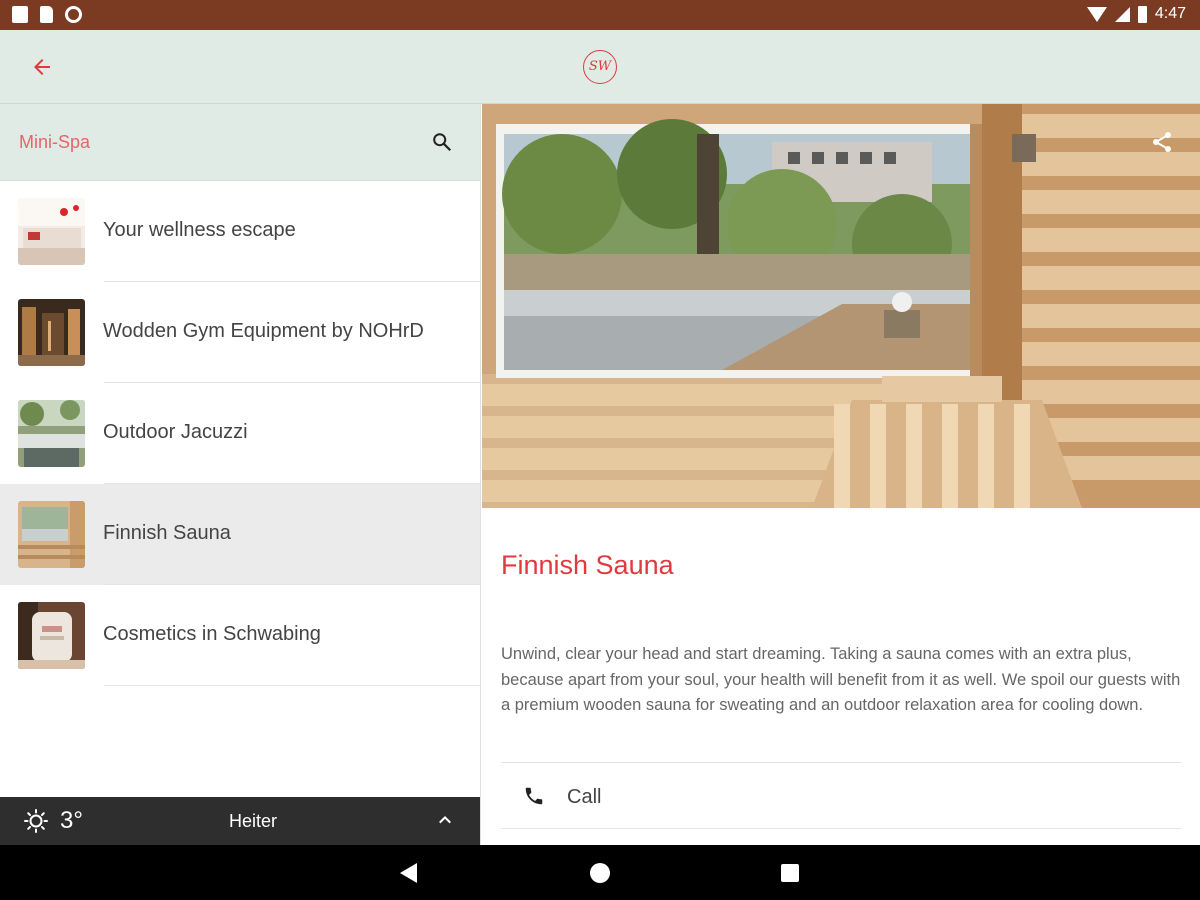 This screenshot has height=900, width=1200. I want to click on notification-a-icon, so click(20, 14).